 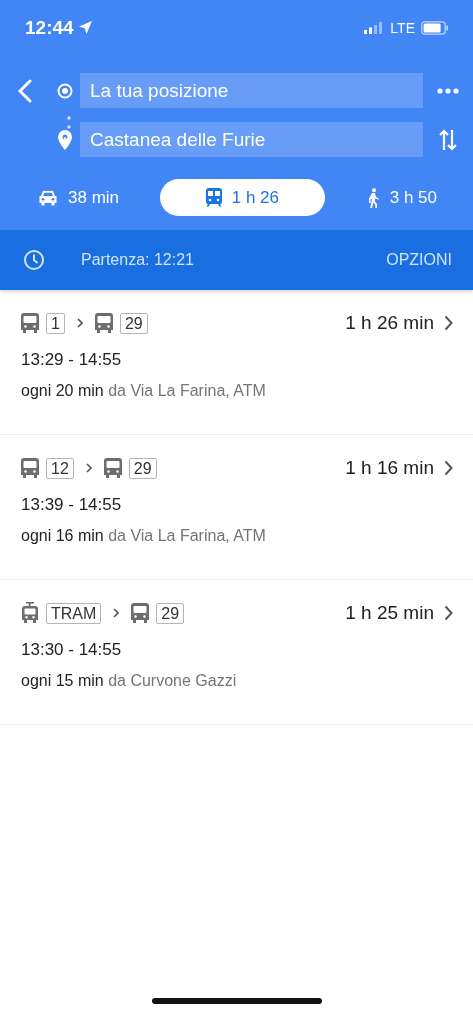 I want to click on route-times: 13:29 - 14:55, so click(x=72, y=360).